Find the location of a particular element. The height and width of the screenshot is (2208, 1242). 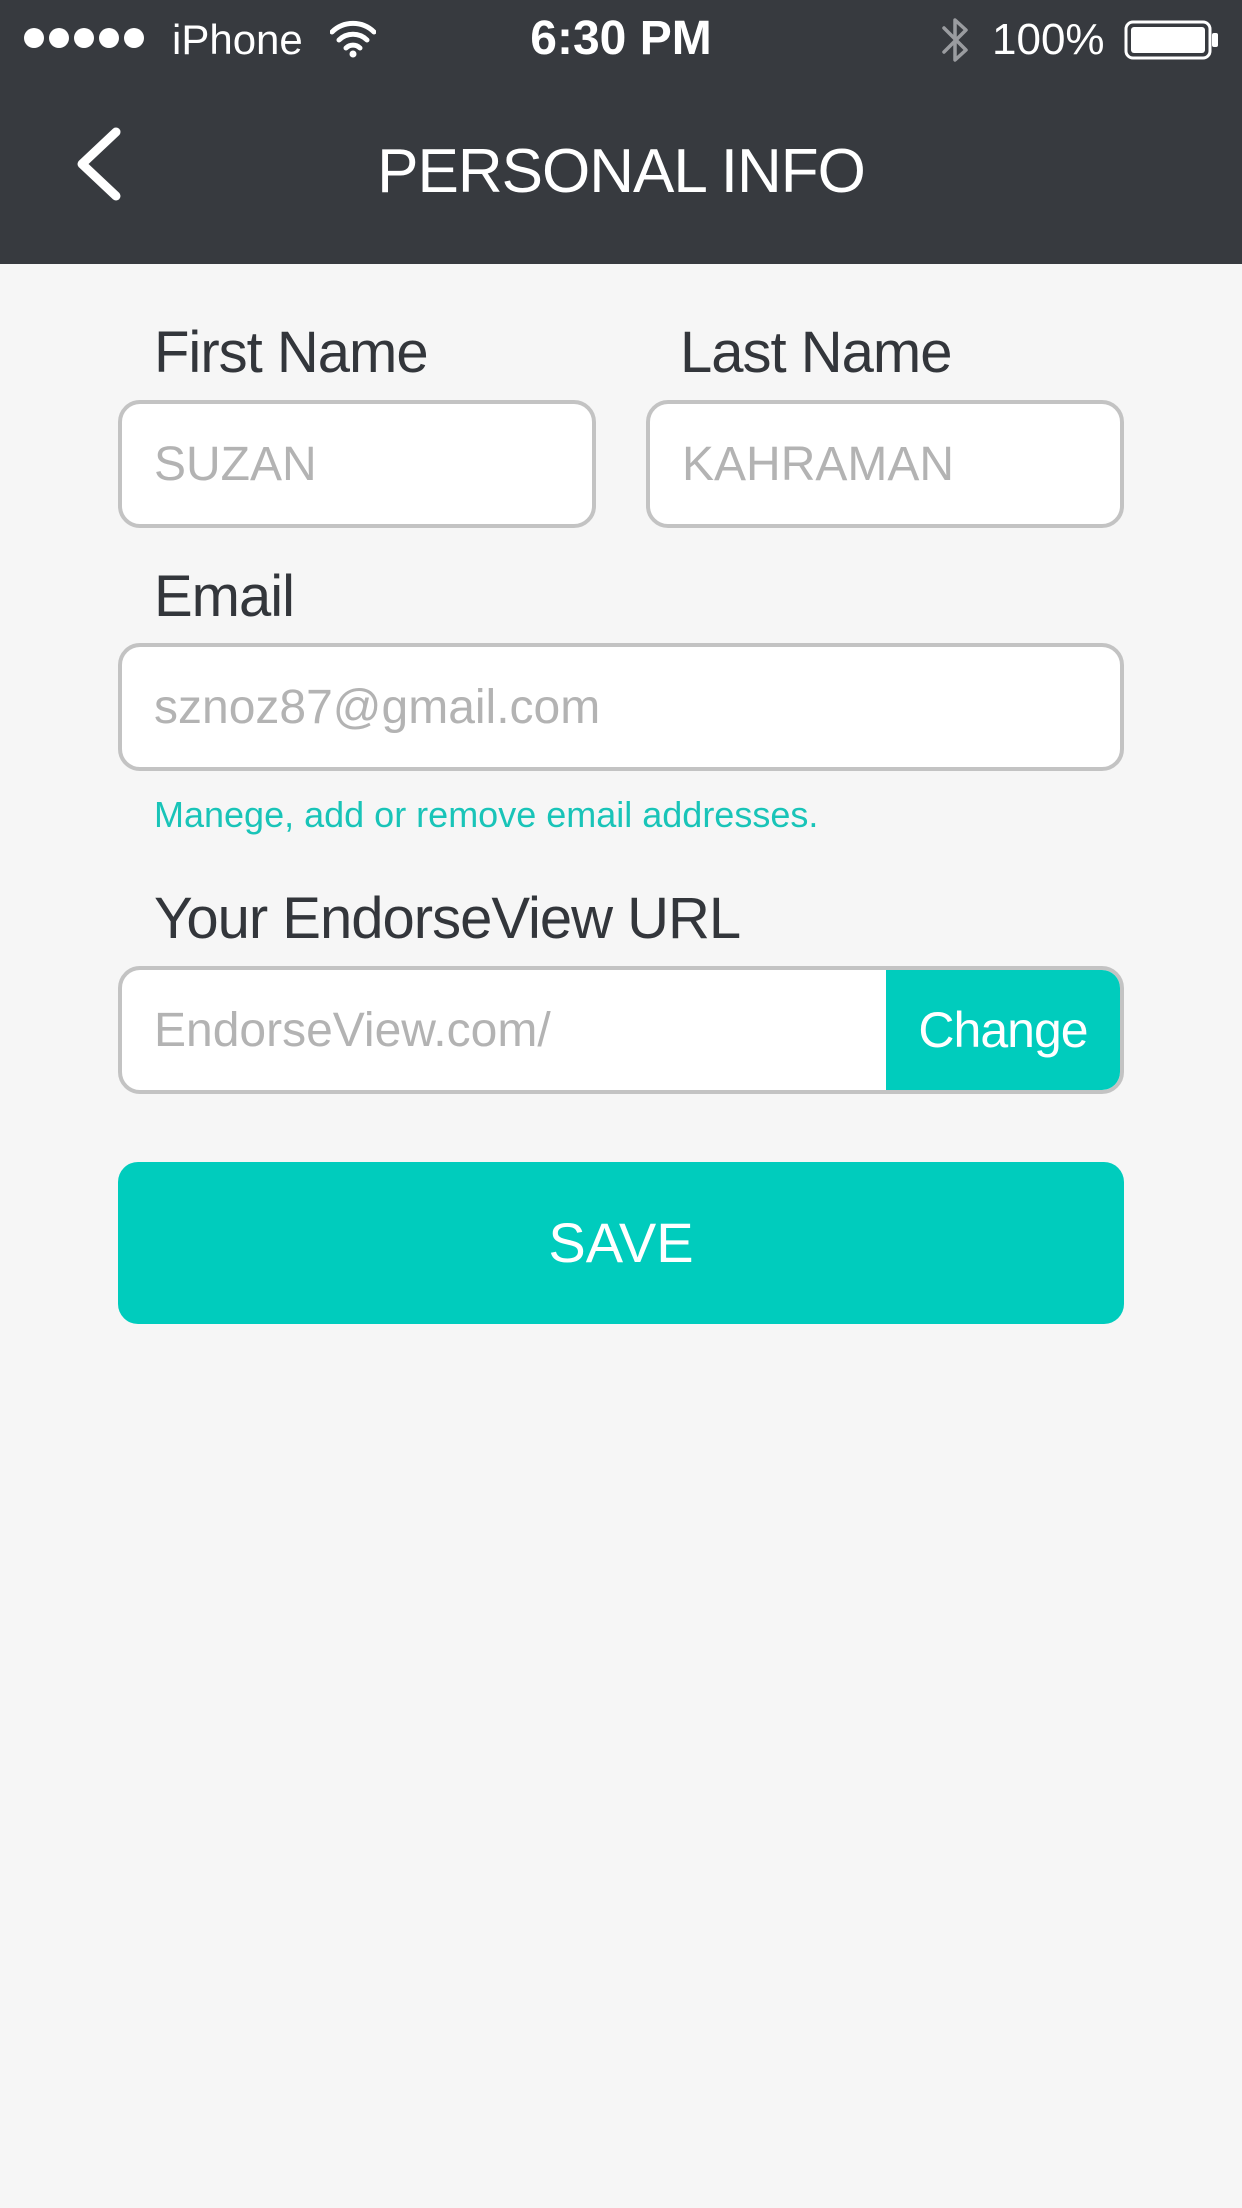

email-label: Email is located at coordinates (224, 596).